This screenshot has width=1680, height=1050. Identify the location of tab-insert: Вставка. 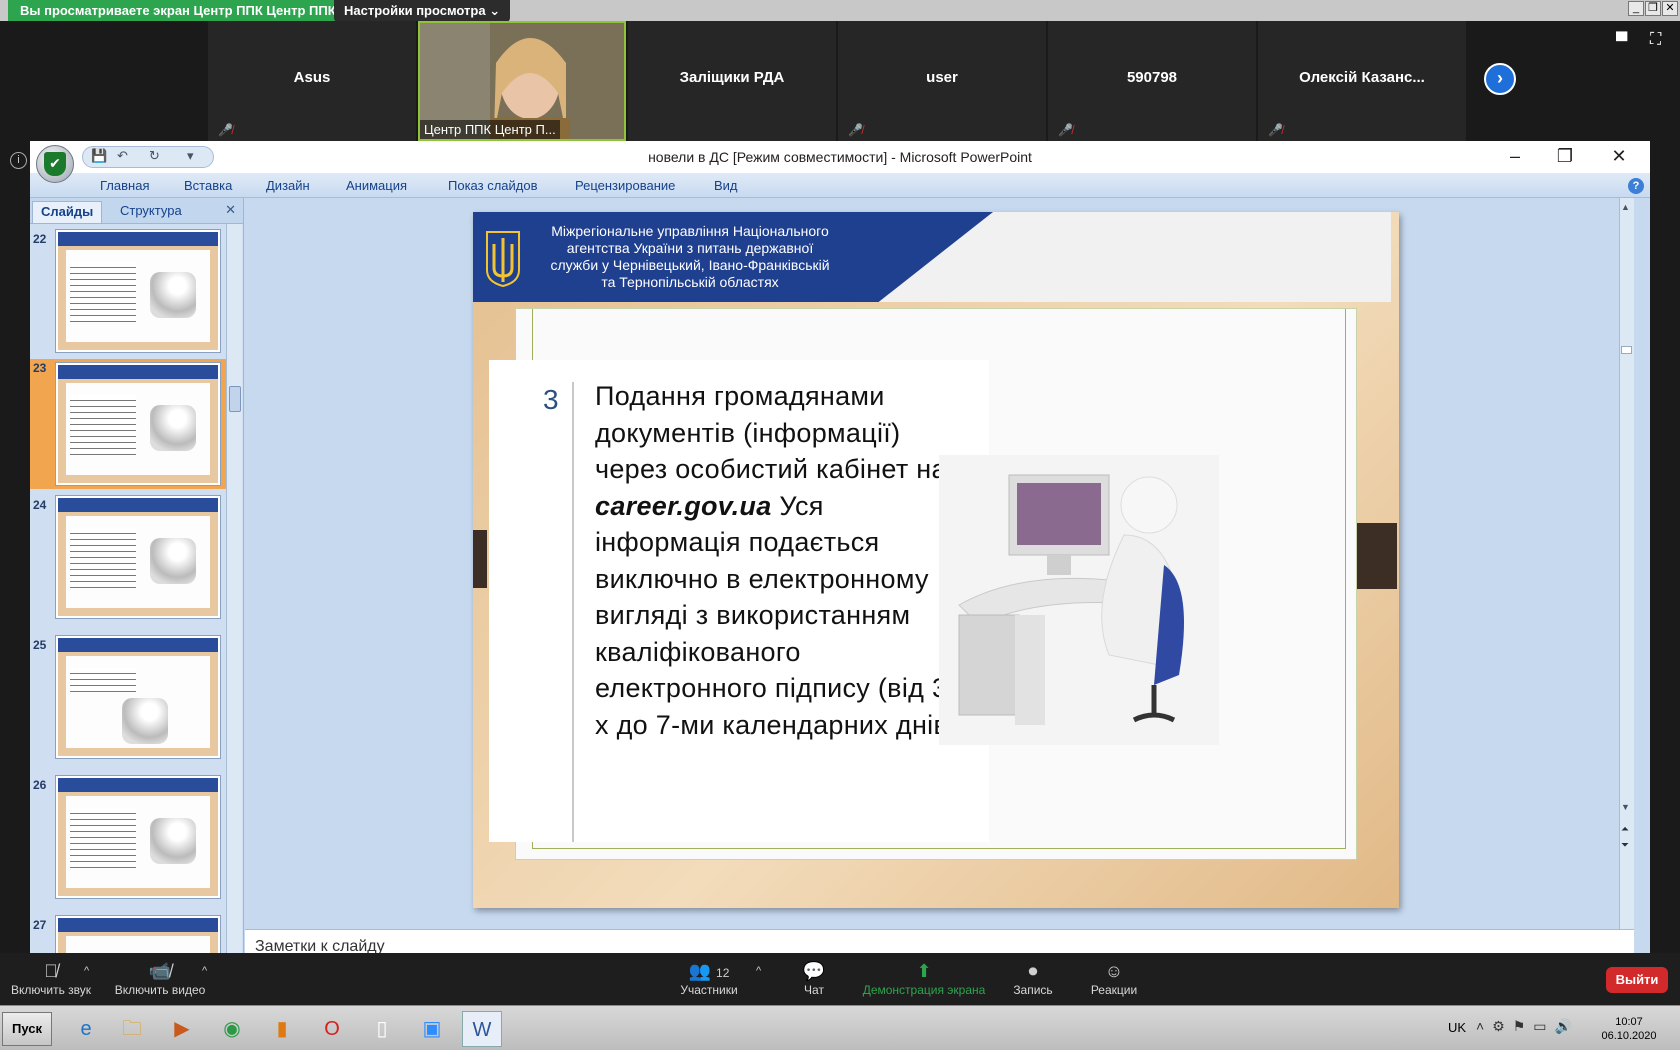
(208, 185).